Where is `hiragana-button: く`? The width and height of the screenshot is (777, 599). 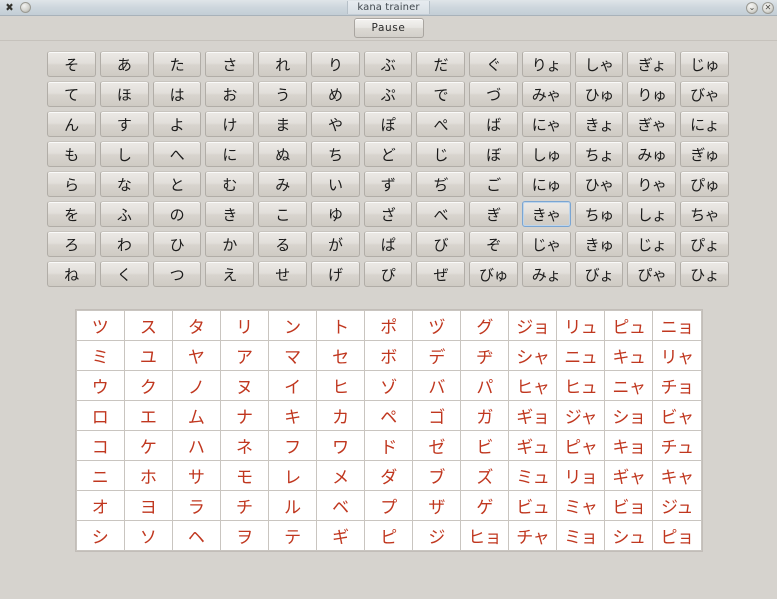 hiragana-button: く is located at coordinates (124, 274).